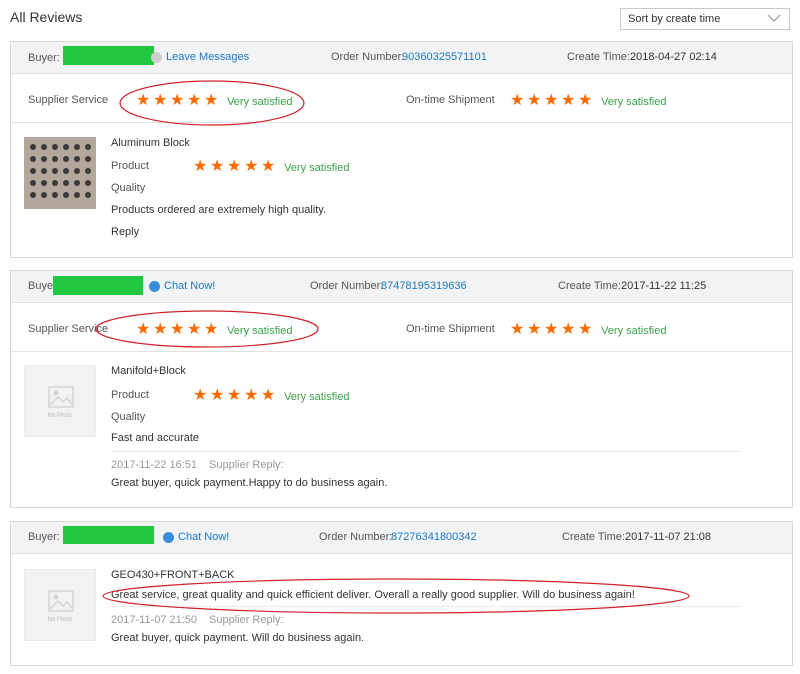 The width and height of the screenshot is (800, 674). I want to click on product-thumbnail, so click(60, 173).